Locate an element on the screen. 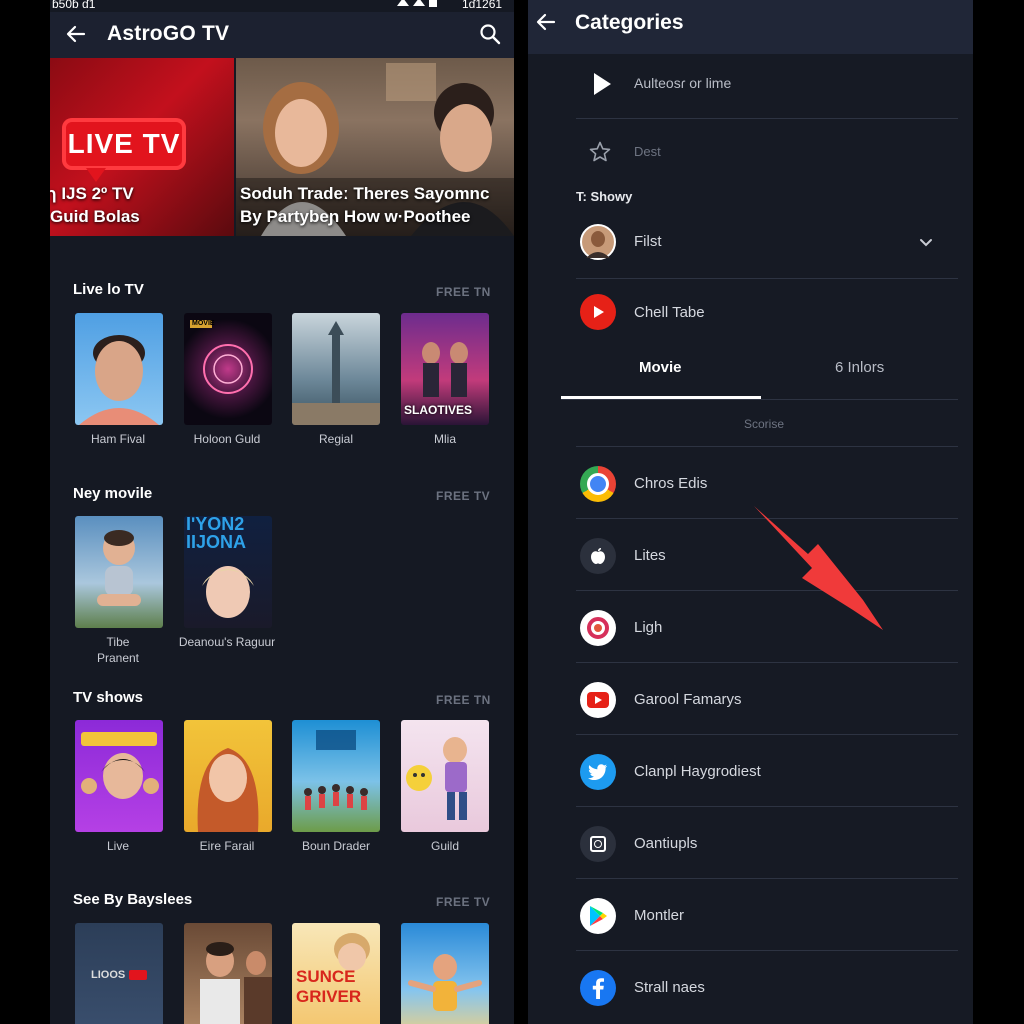  caption-holoon-guld: Holoon Guld is located at coordinates (227, 439).